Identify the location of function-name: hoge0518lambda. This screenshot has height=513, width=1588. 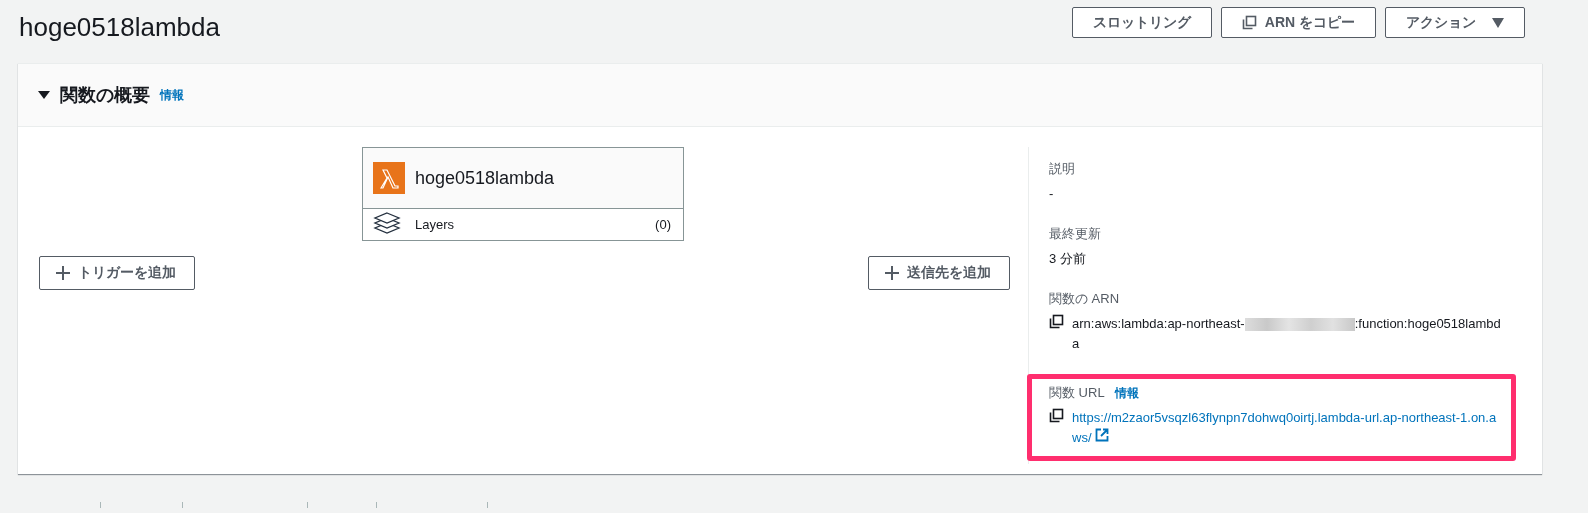
(485, 178).